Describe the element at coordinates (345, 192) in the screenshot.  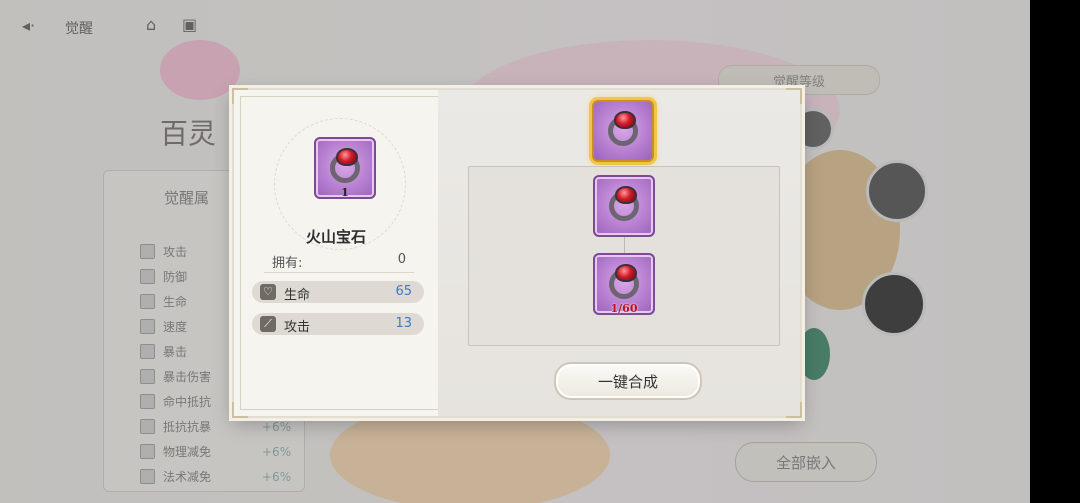
I see `item-level-badge: 1` at that location.